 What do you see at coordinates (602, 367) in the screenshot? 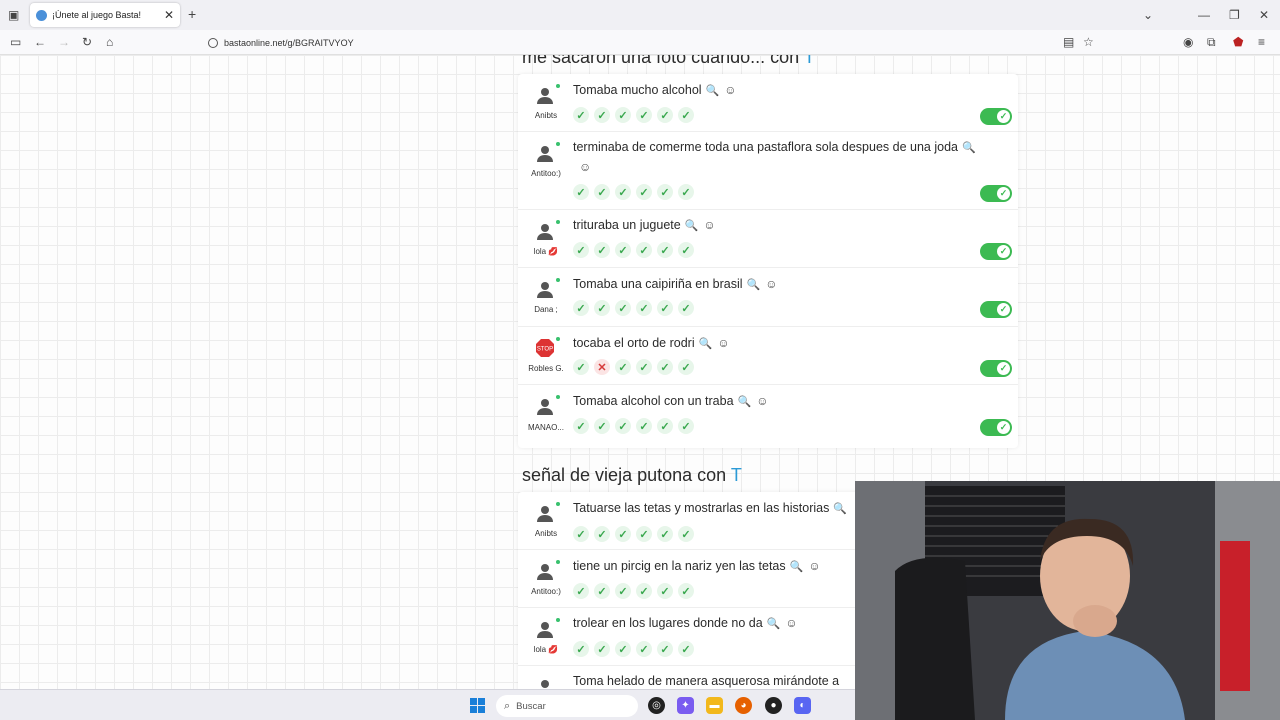
I see `vote-cross-icon: ✕` at bounding box center [602, 367].